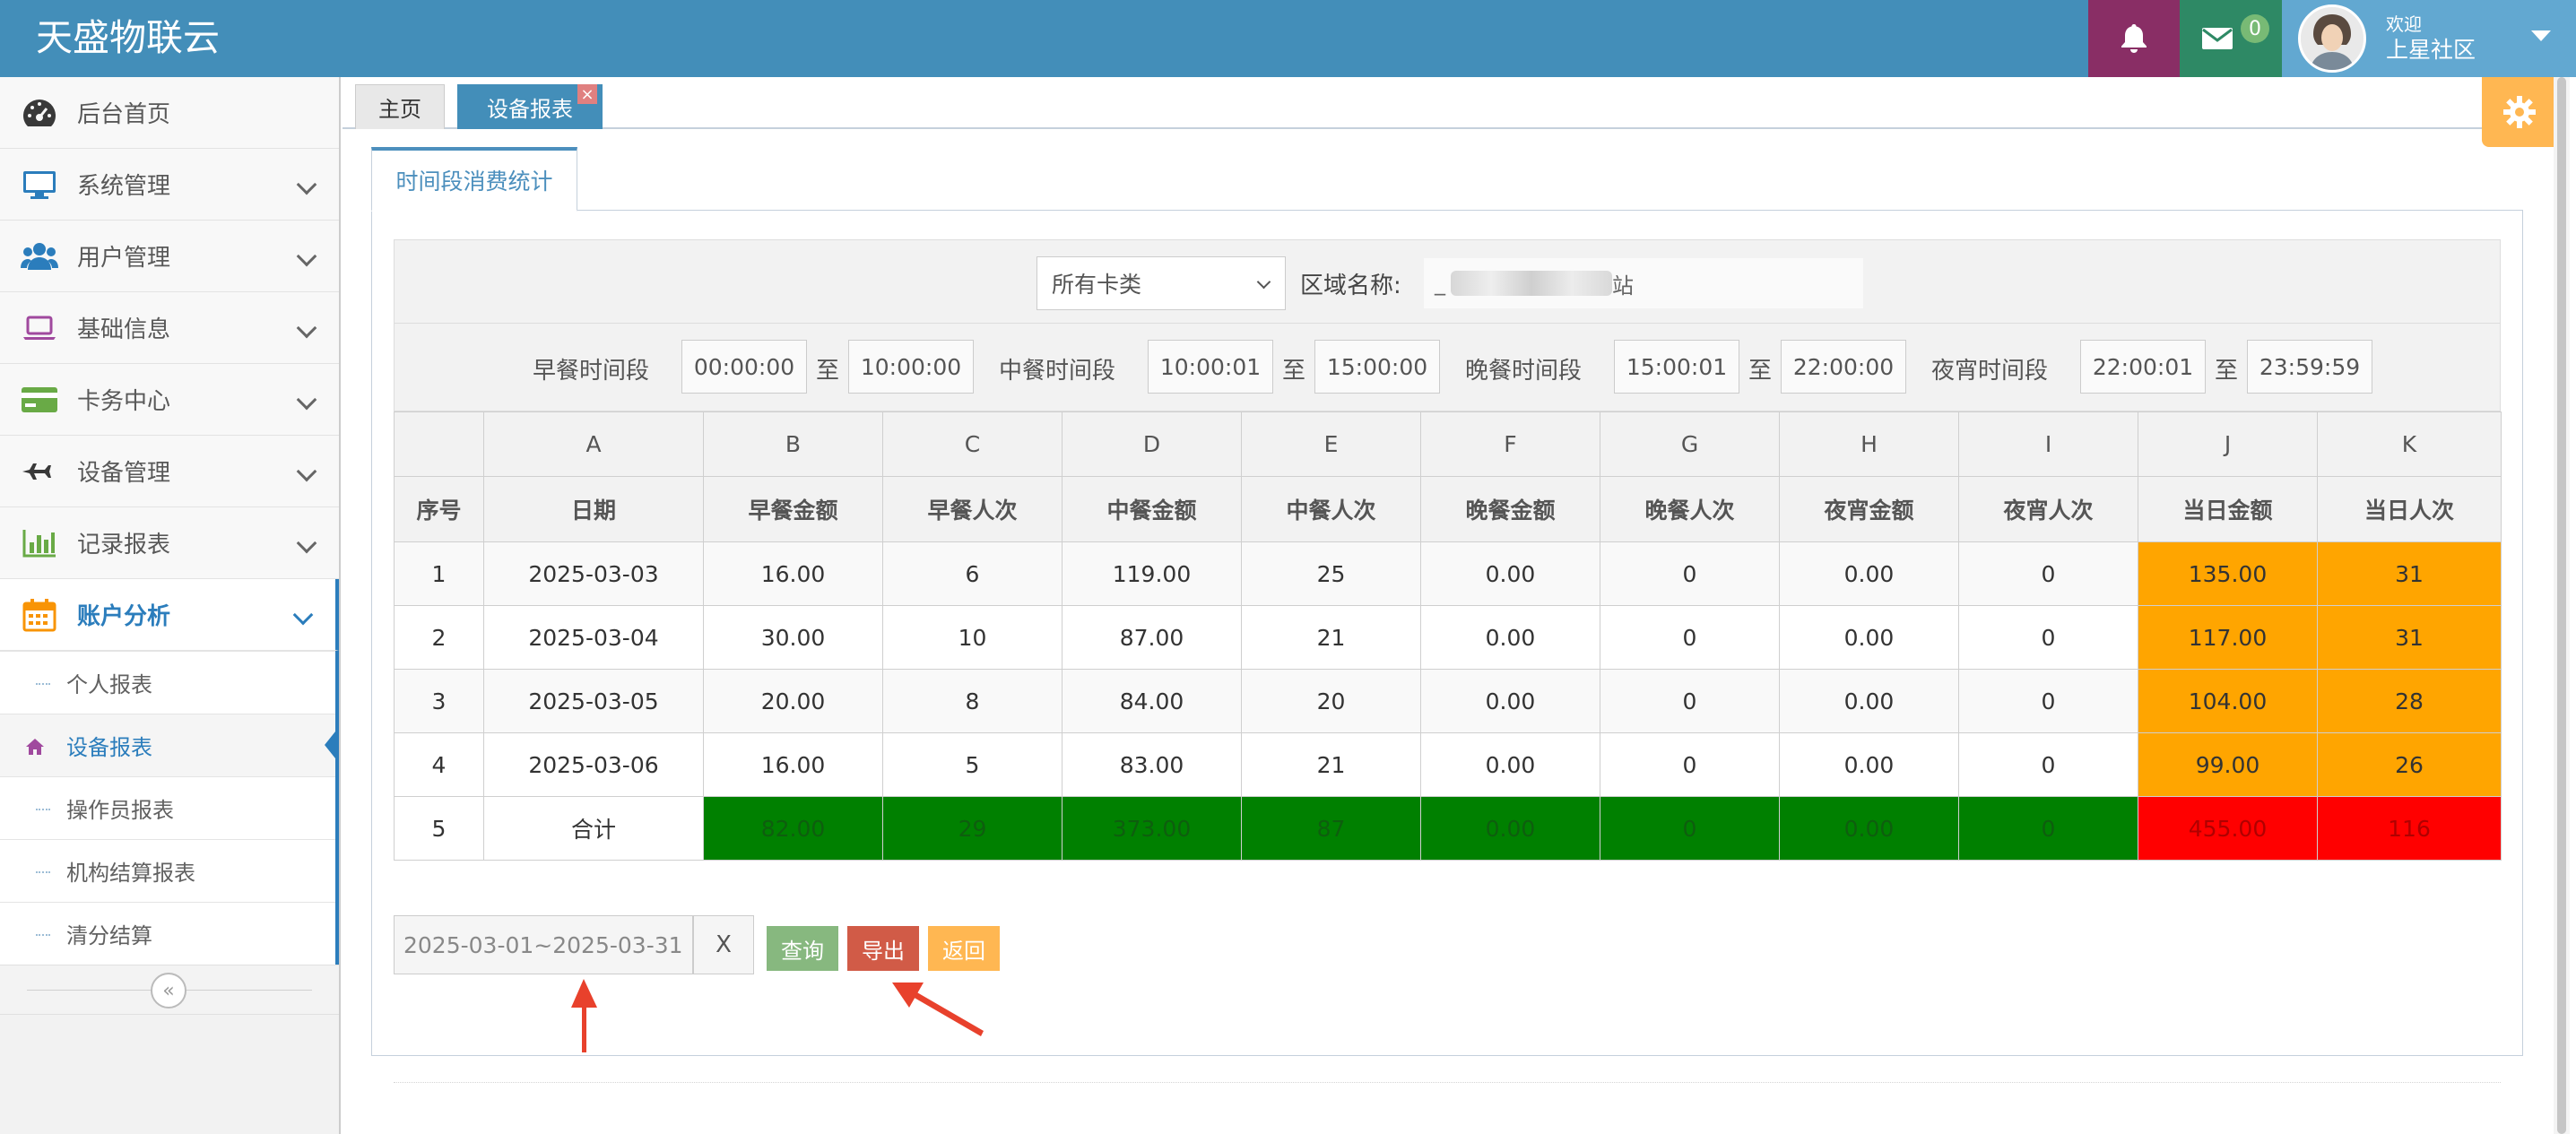 The width and height of the screenshot is (2576, 1134). Describe the element at coordinates (1210, 367) in the screenshot. I see `lunch-start-input: 10:00:01` at that location.